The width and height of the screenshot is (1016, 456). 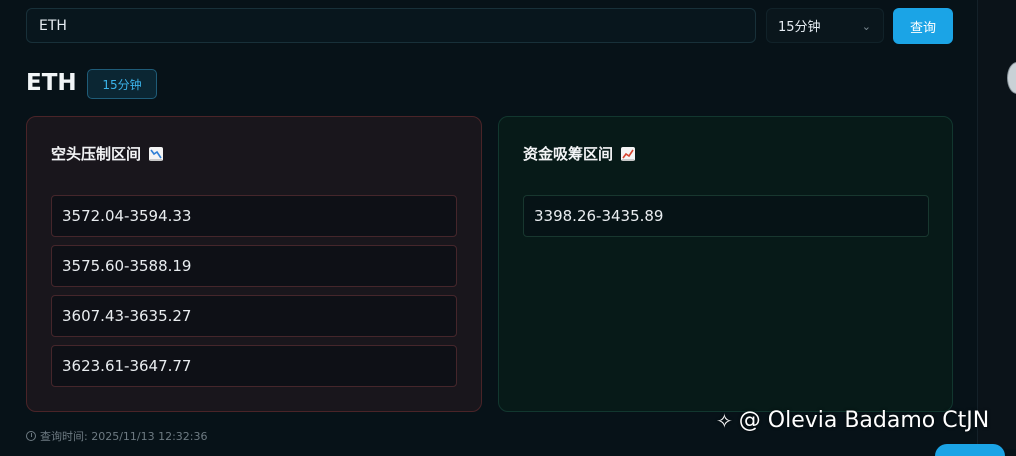 What do you see at coordinates (568, 154) in the screenshot?
I see `accumulation-title: 资金吸筹区间` at bounding box center [568, 154].